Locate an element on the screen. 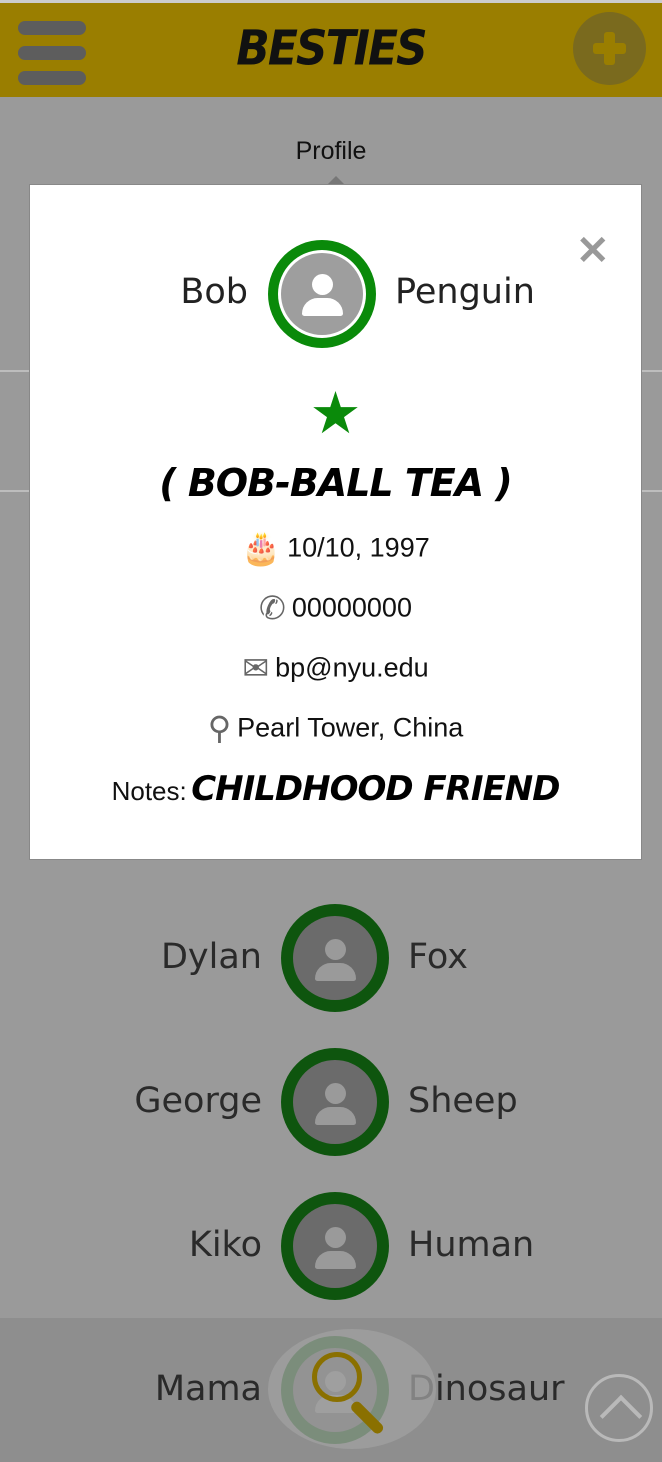 The height and width of the screenshot is (1462, 662). phone-icon: ✆ is located at coordinates (272, 608).